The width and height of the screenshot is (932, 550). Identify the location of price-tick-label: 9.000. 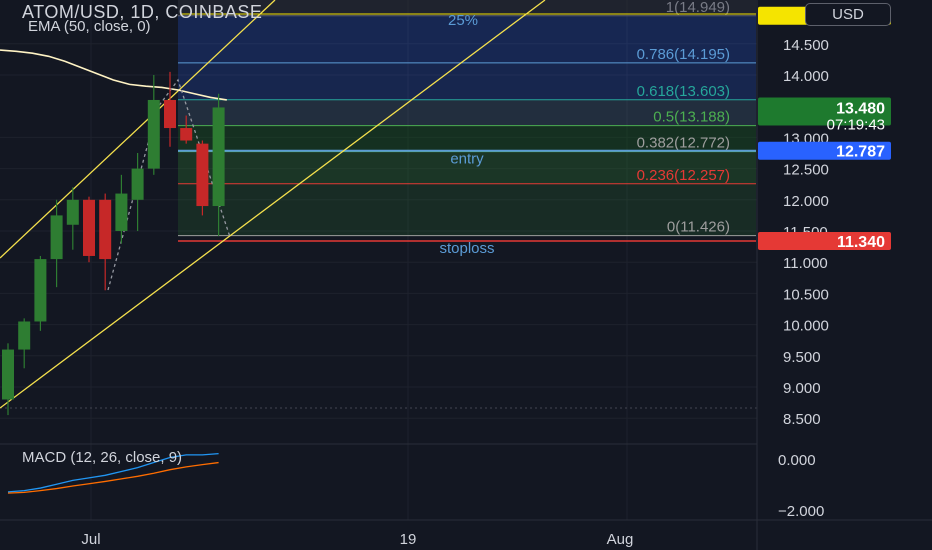
(802, 388).